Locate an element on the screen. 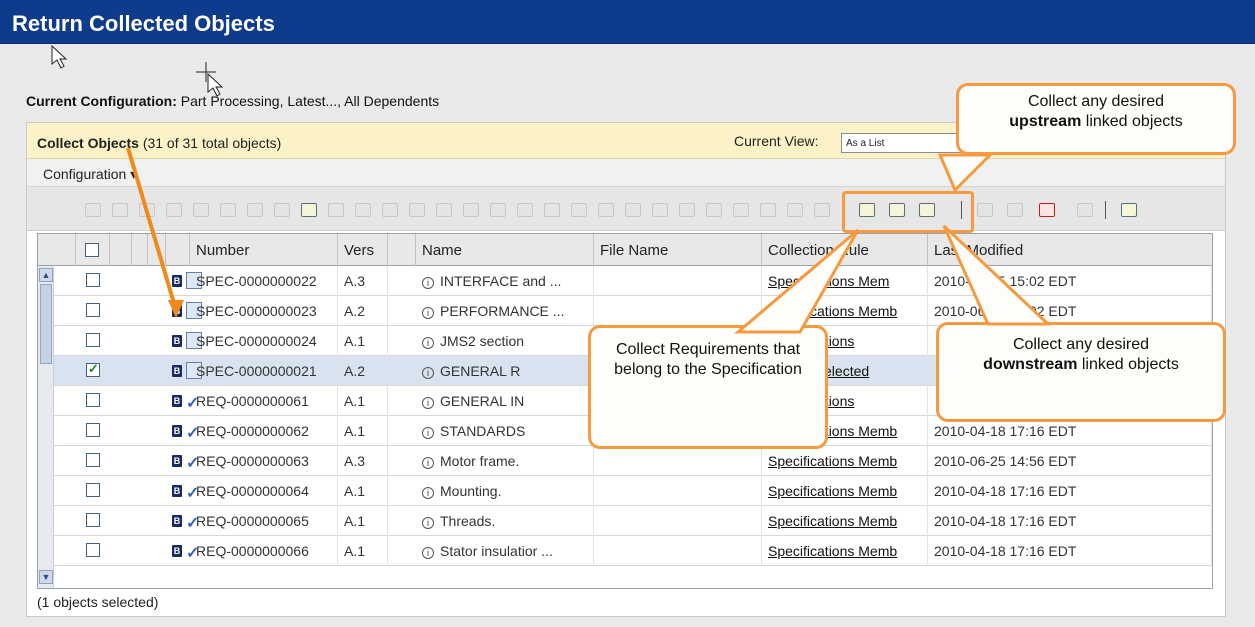 This screenshot has height=627, width=1255. toolbar-separator is located at coordinates (1105, 210).